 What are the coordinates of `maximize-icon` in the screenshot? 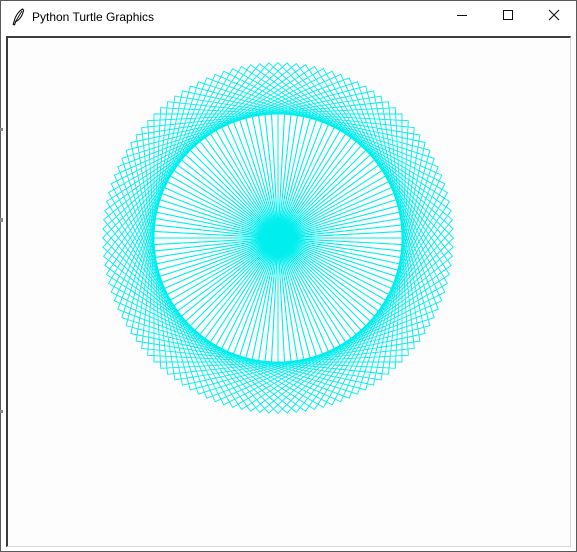 It's located at (508, 17).